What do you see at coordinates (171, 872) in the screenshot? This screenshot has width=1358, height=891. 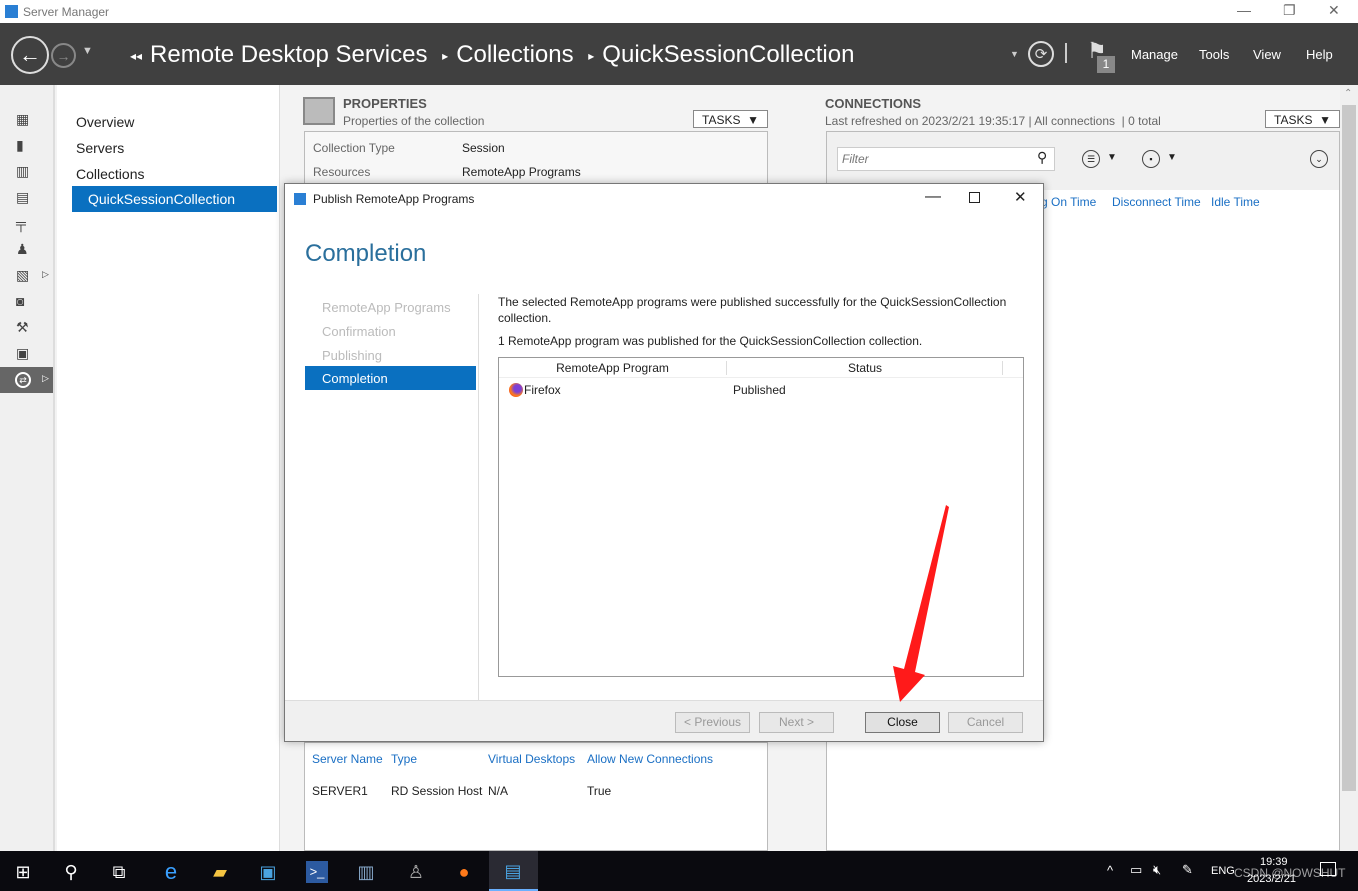 I see `ie-icon: e` at bounding box center [171, 872].